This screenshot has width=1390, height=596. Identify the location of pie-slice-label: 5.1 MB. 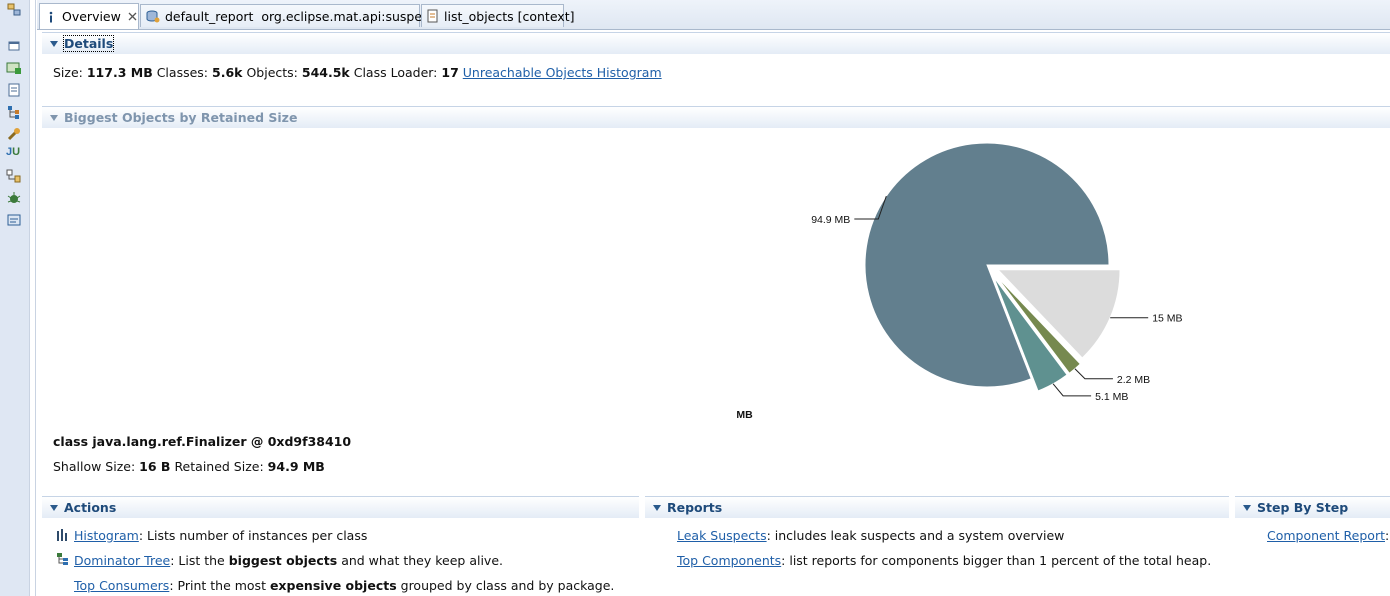
(1111, 397).